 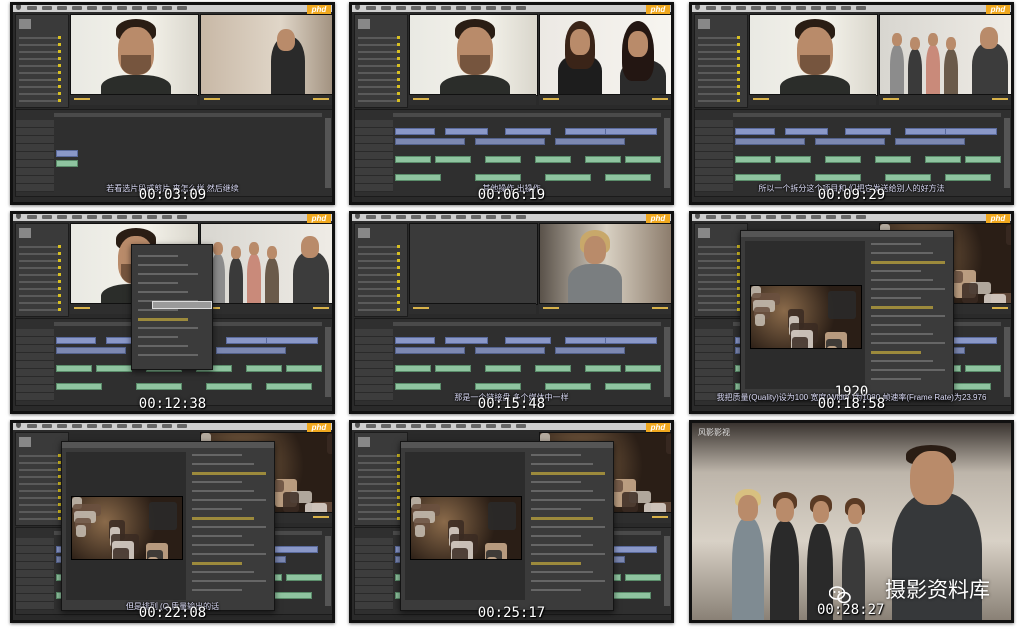 I want to click on video-thumbnail-1: phd 若看选片段或剪片 来怎么样 然后继续 00:03:09, so click(x=172, y=103).